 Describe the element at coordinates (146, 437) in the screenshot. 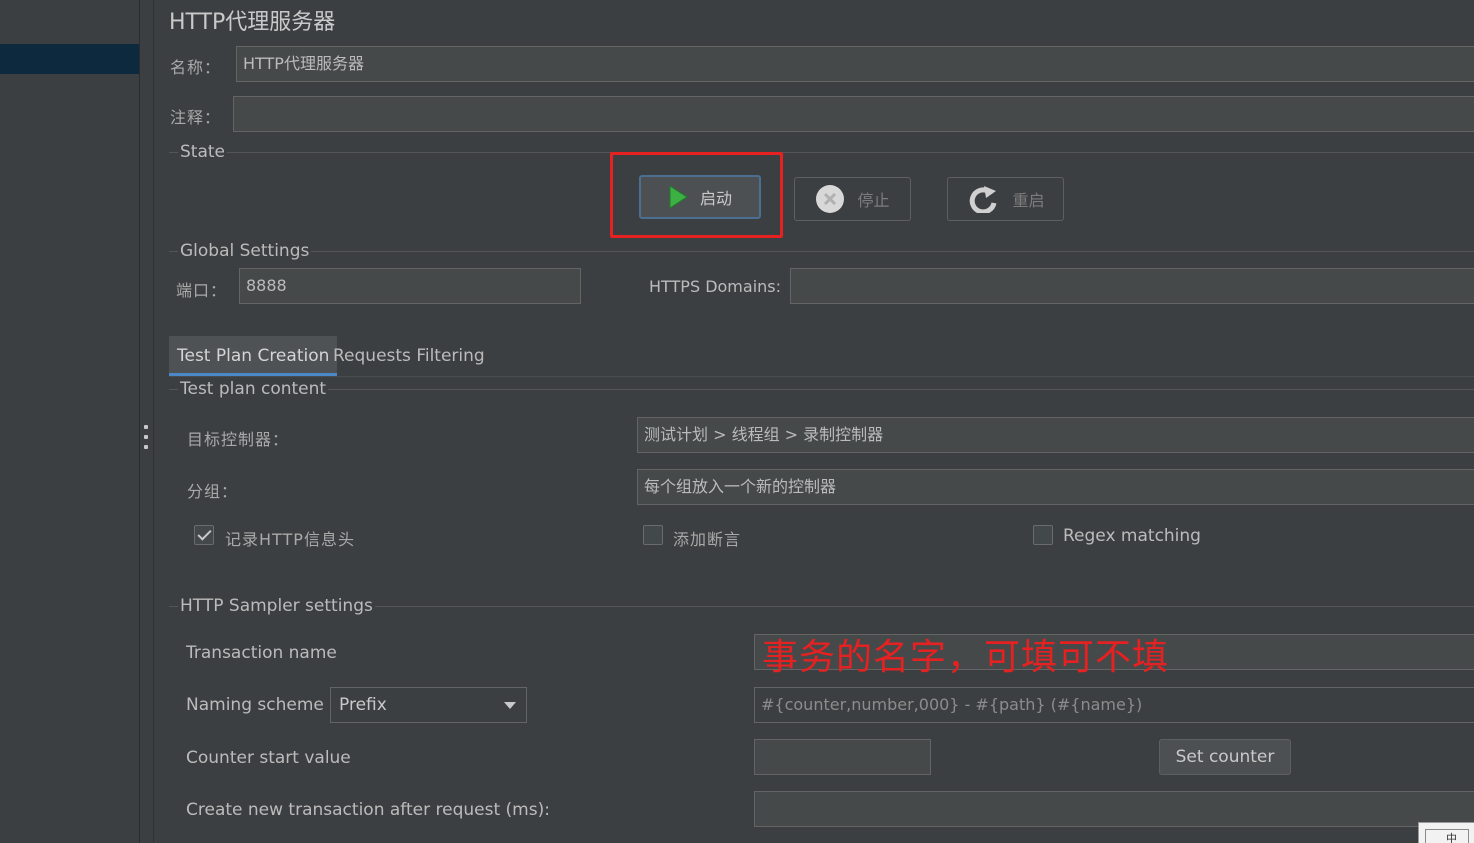

I see `grip-icon` at that location.